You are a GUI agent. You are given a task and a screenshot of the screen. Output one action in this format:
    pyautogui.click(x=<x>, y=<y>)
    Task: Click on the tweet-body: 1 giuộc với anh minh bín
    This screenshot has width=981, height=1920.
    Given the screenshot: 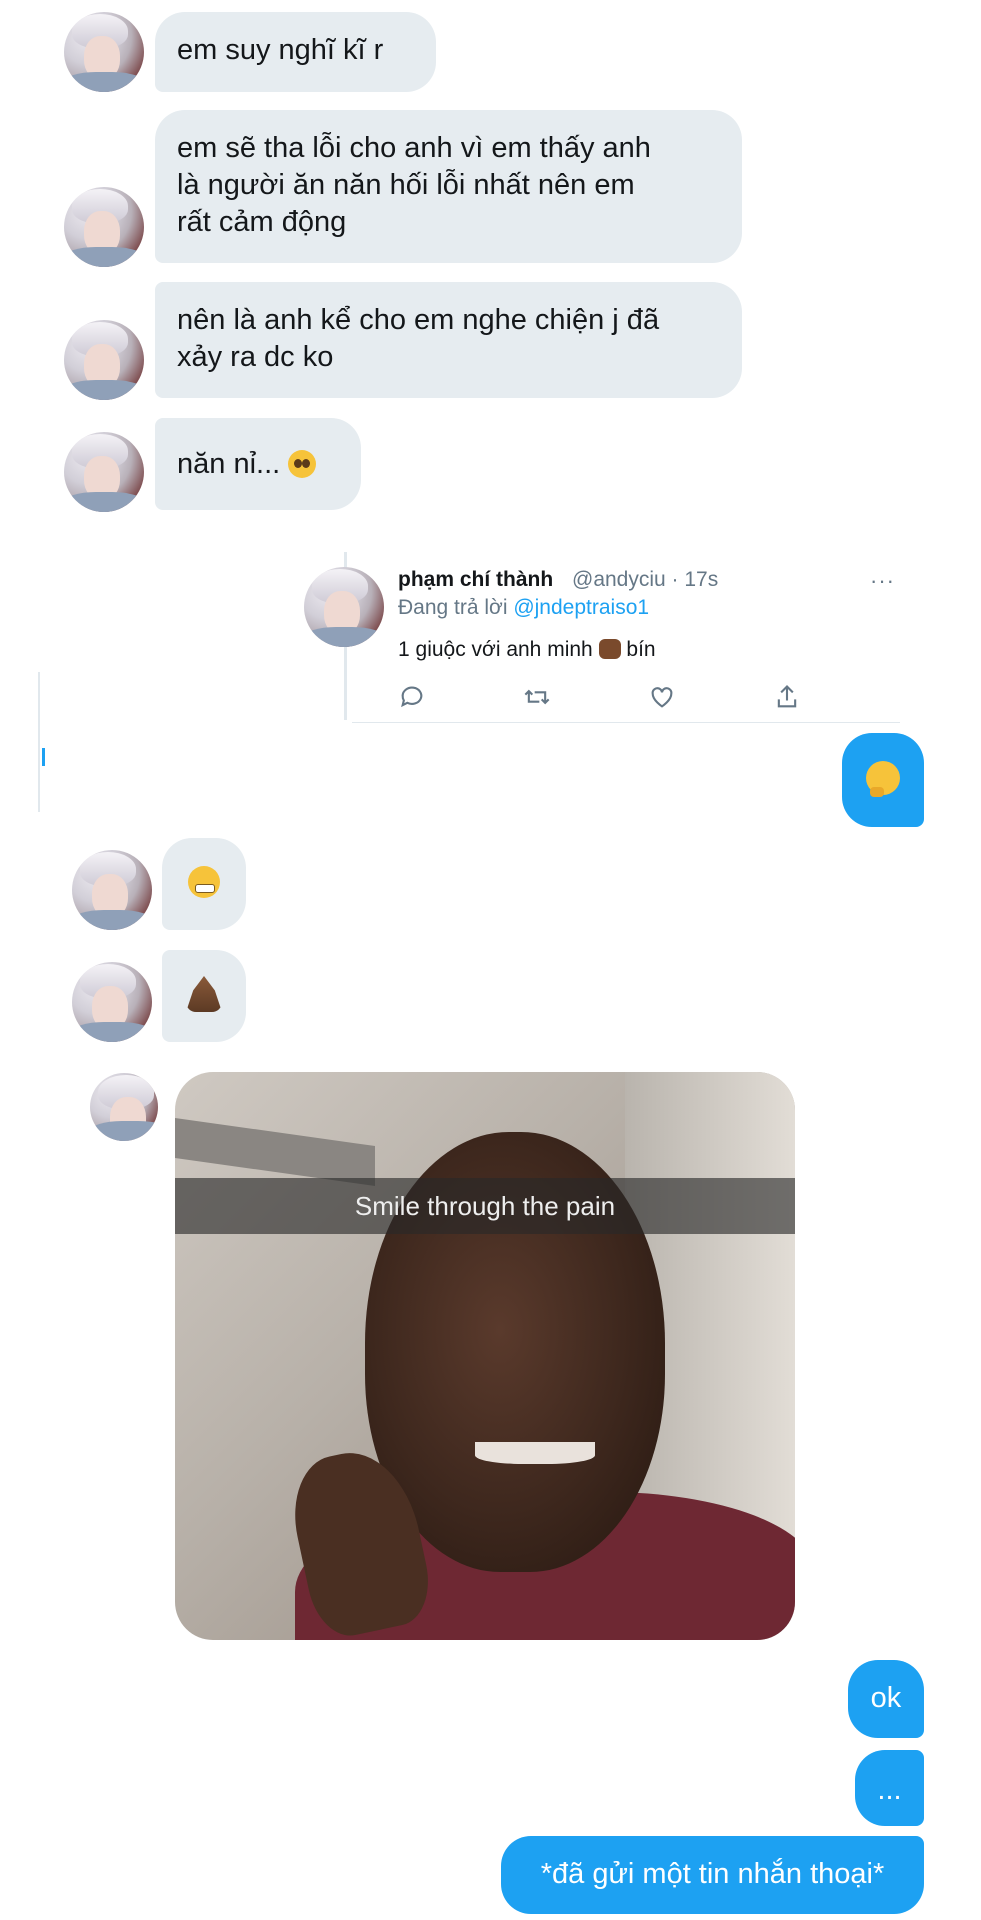 What is the action you would take?
    pyautogui.click(x=527, y=650)
    